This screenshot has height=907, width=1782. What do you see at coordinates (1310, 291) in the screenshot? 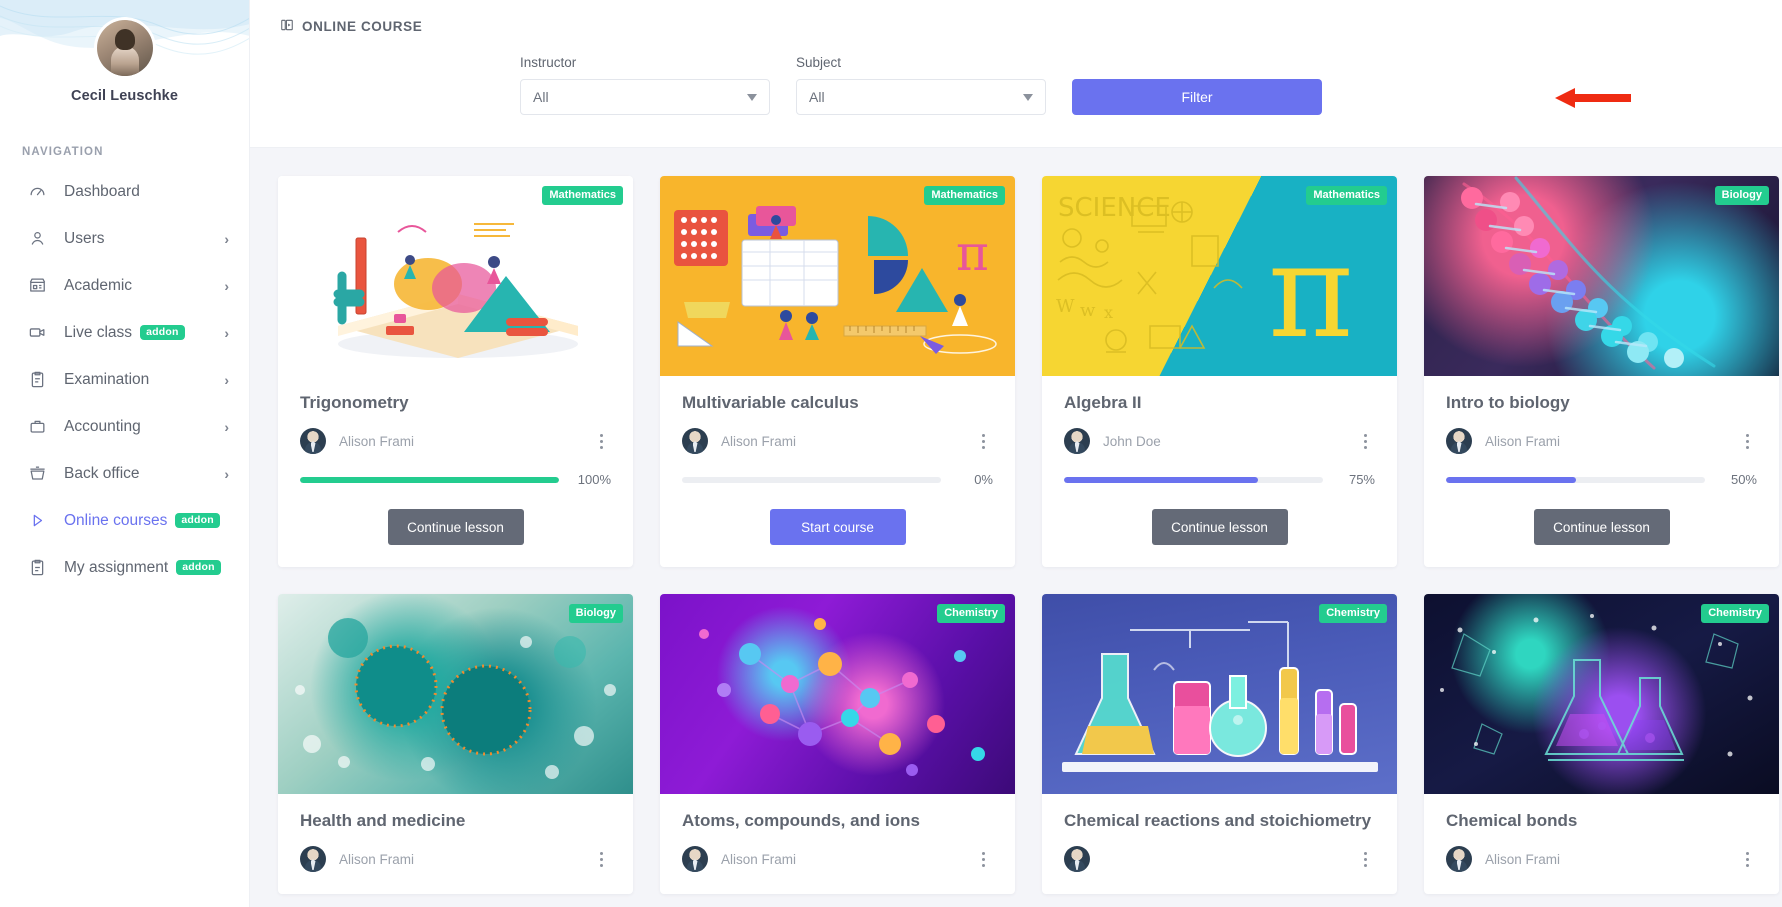
I see `svg-text: π` at bounding box center [1310, 291].